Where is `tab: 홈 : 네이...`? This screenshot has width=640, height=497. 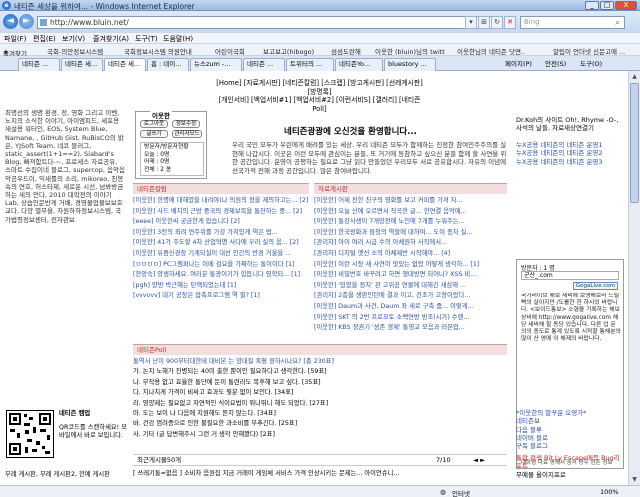
tab: 홈 : 네이... is located at coordinates (168, 64).